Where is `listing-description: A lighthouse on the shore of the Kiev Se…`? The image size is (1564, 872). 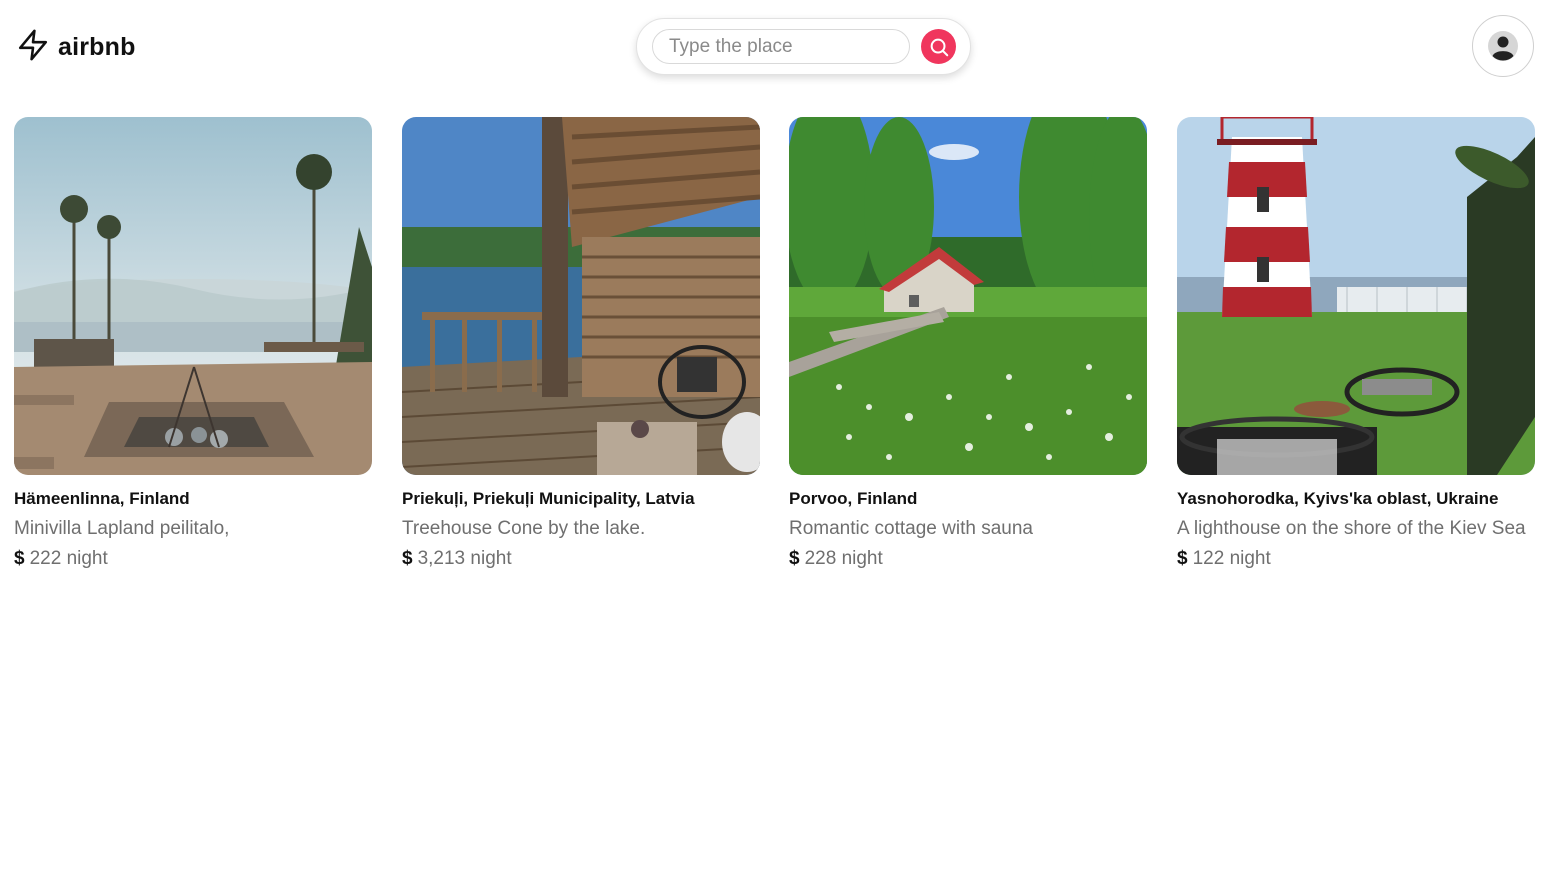
listing-description: A lighthouse on the shore of the Kiev Se… is located at coordinates (1351, 528).